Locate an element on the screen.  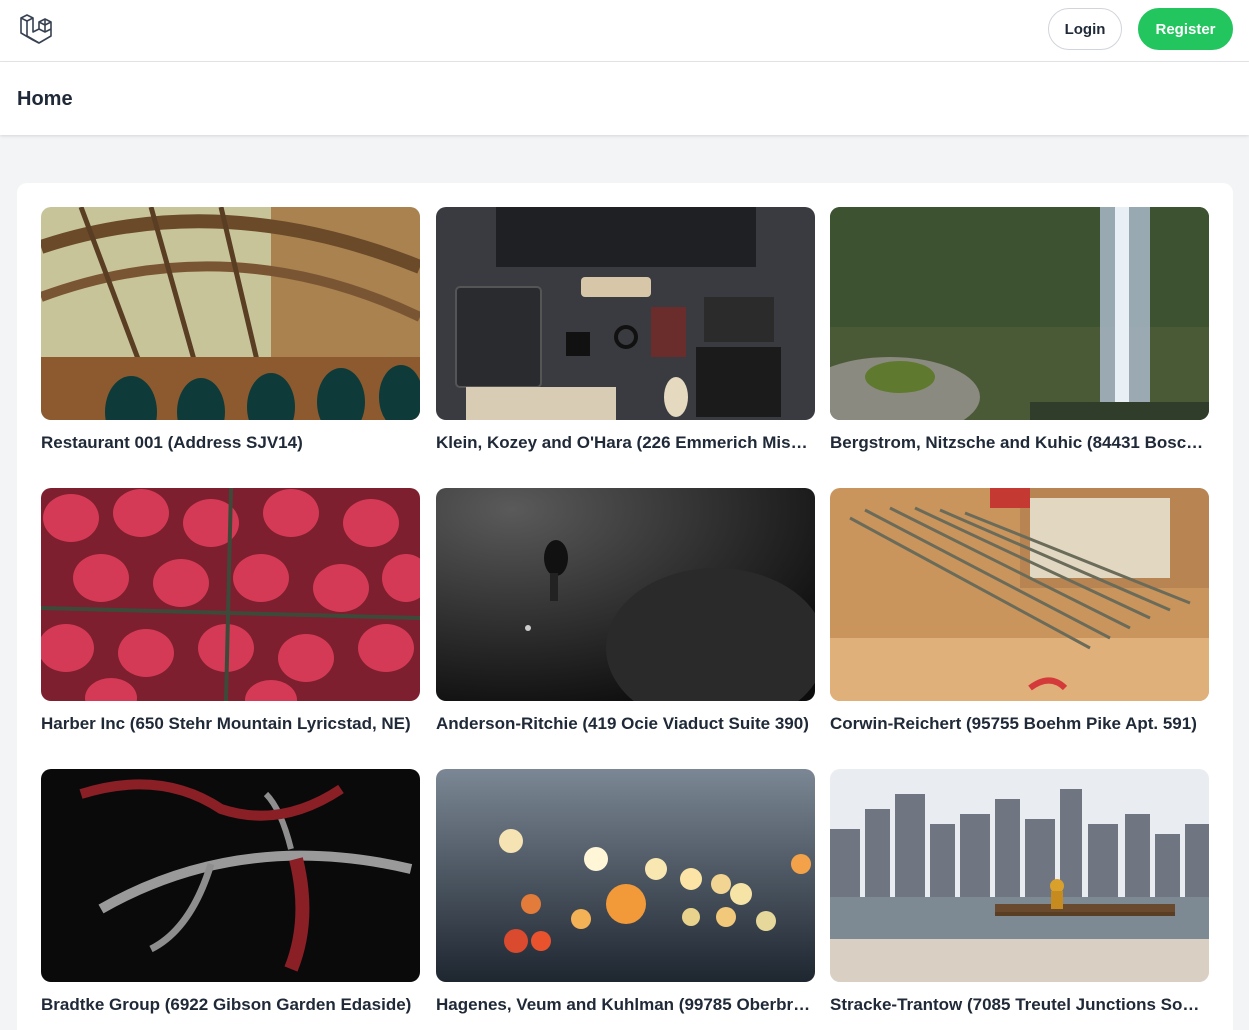
desk-flatlay-photo is located at coordinates (625, 313).